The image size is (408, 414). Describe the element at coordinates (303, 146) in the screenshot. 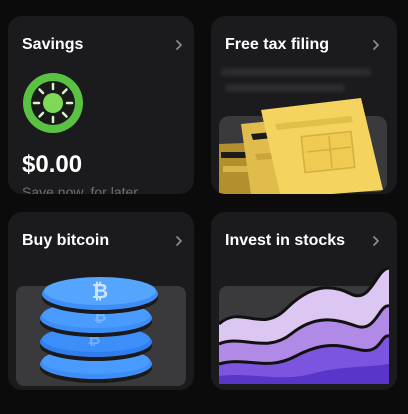

I see `tax-documents-illustration` at that location.